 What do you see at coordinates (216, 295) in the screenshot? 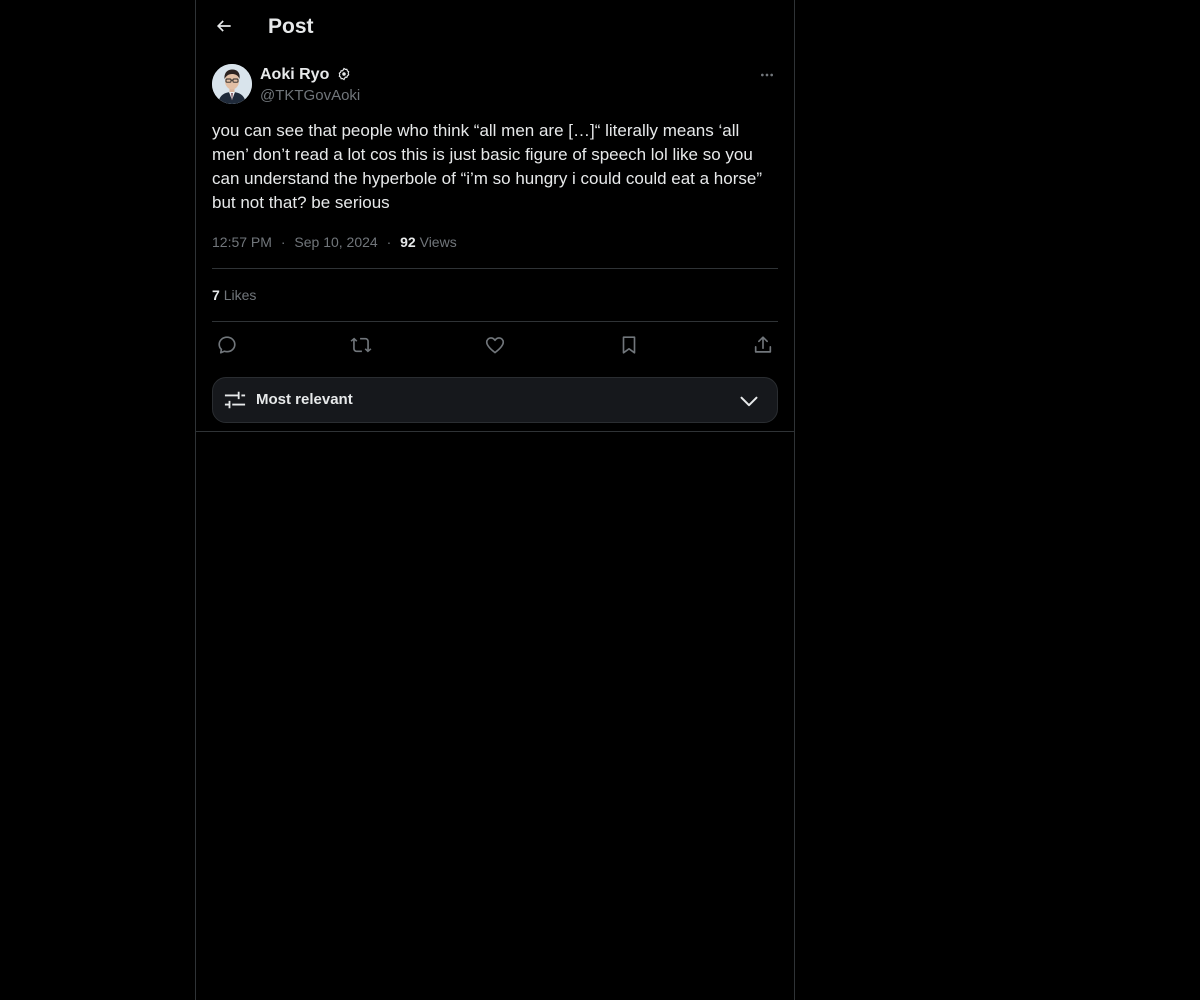
I see `likes-count: 7` at bounding box center [216, 295].